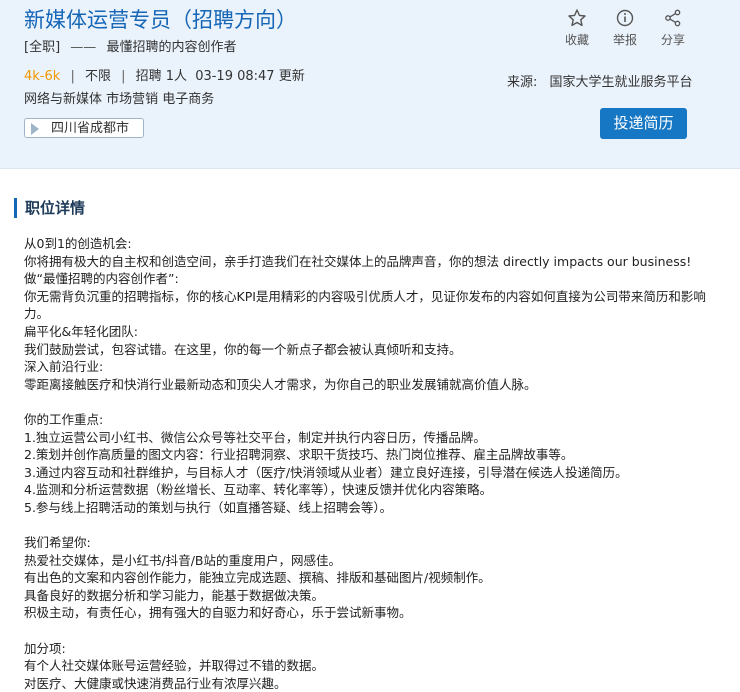 Image resolution: width=740 pixels, height=692 pixels. What do you see at coordinates (576, 40) in the screenshot?
I see `favorite-label: 收藏` at bounding box center [576, 40].